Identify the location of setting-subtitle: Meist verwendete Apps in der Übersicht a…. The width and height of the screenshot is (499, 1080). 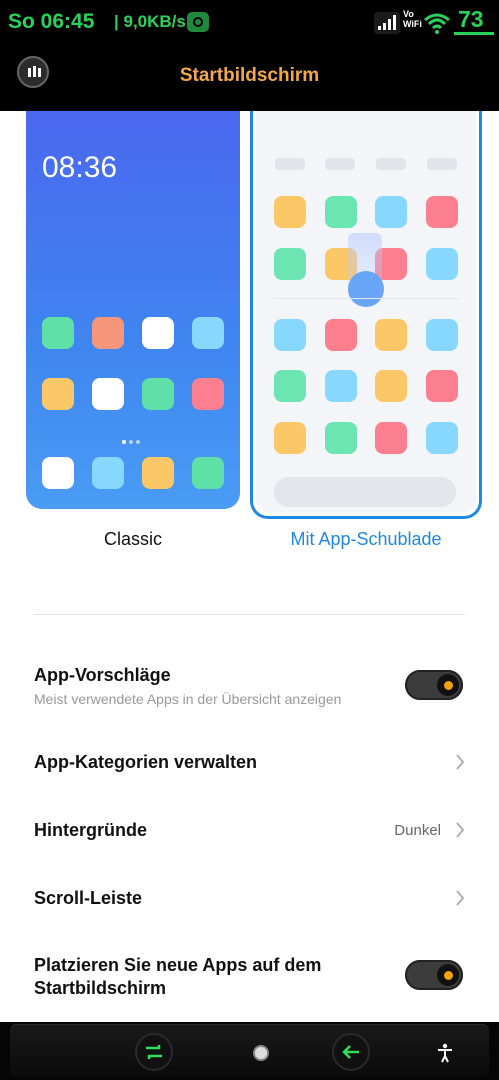
(188, 699).